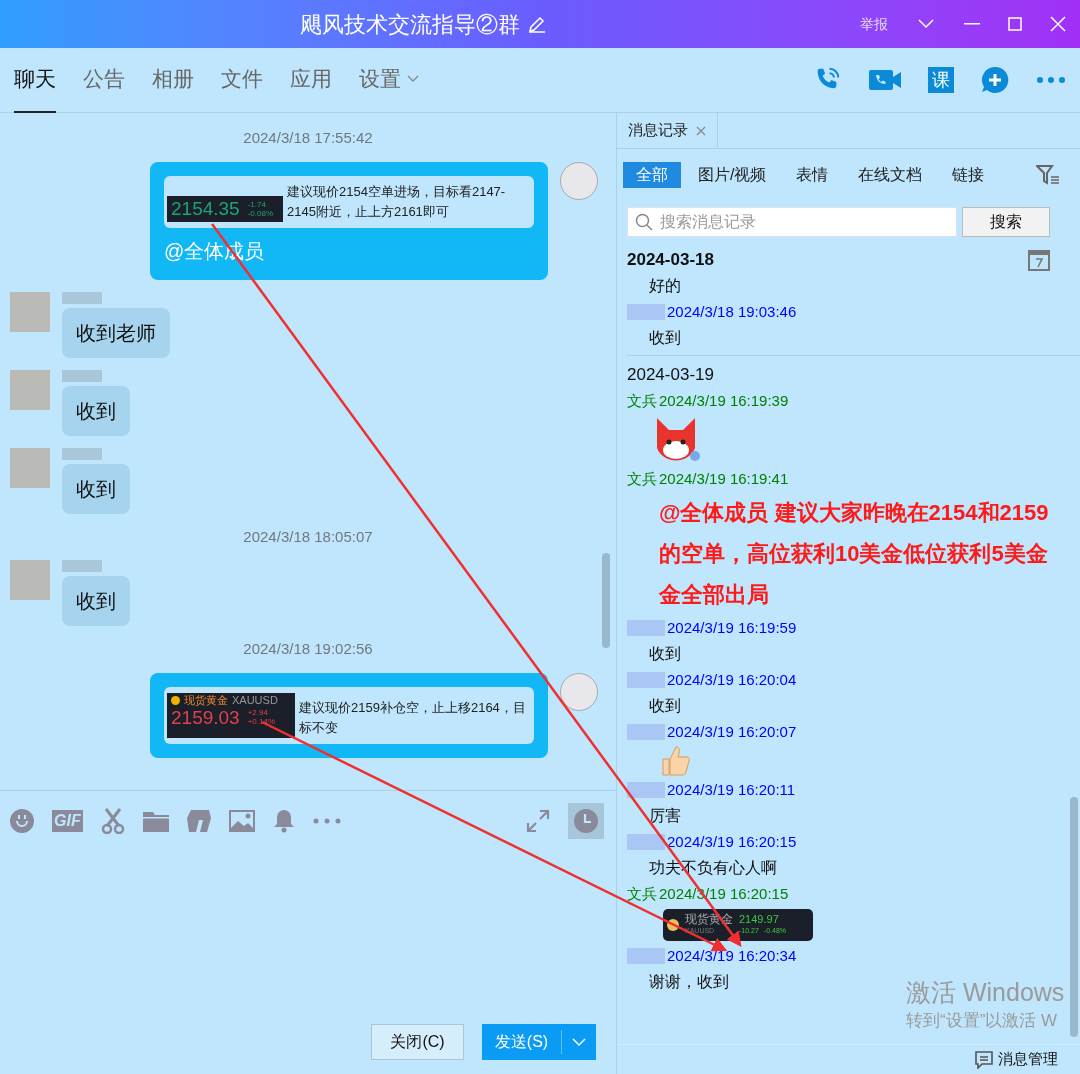  Describe the element at coordinates (665, 816) in the screenshot. I see `history-message: 厉害` at that location.